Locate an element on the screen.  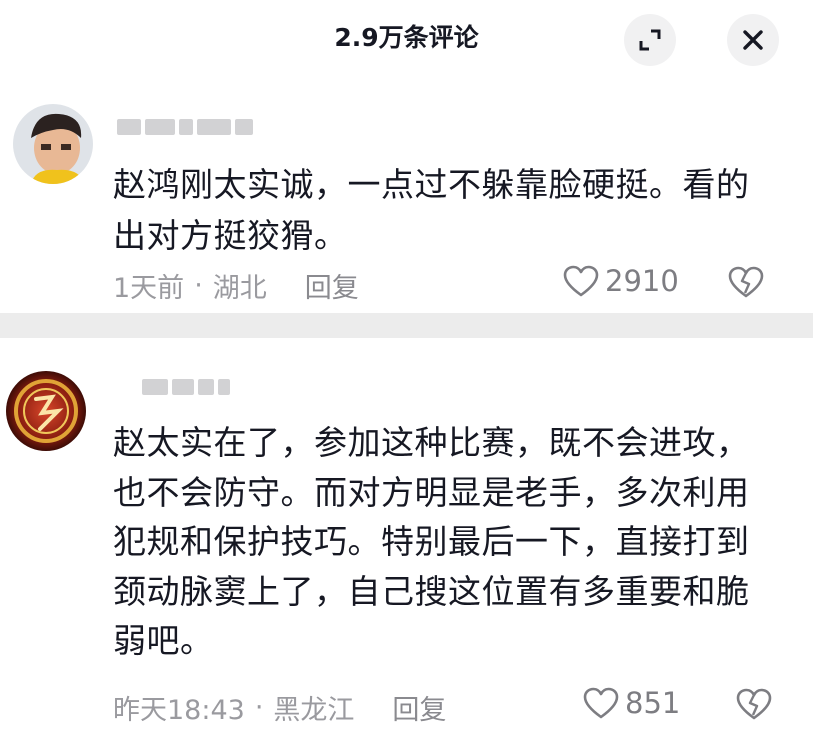
comment-meta: 1天前 · 湖北 回复 is located at coordinates (236, 285).